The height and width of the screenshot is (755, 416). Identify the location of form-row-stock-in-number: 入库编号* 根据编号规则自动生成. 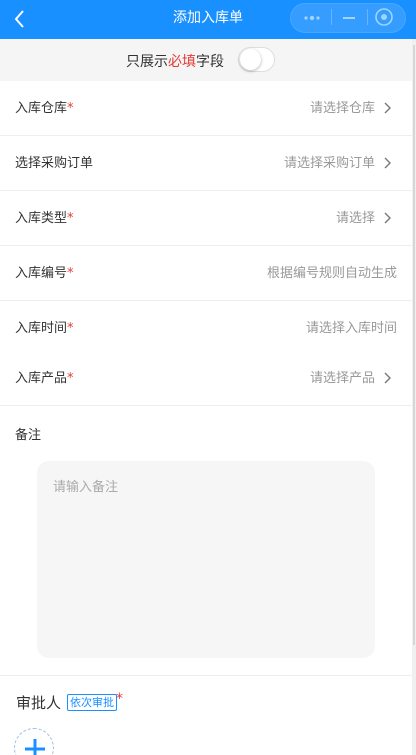
(206, 273).